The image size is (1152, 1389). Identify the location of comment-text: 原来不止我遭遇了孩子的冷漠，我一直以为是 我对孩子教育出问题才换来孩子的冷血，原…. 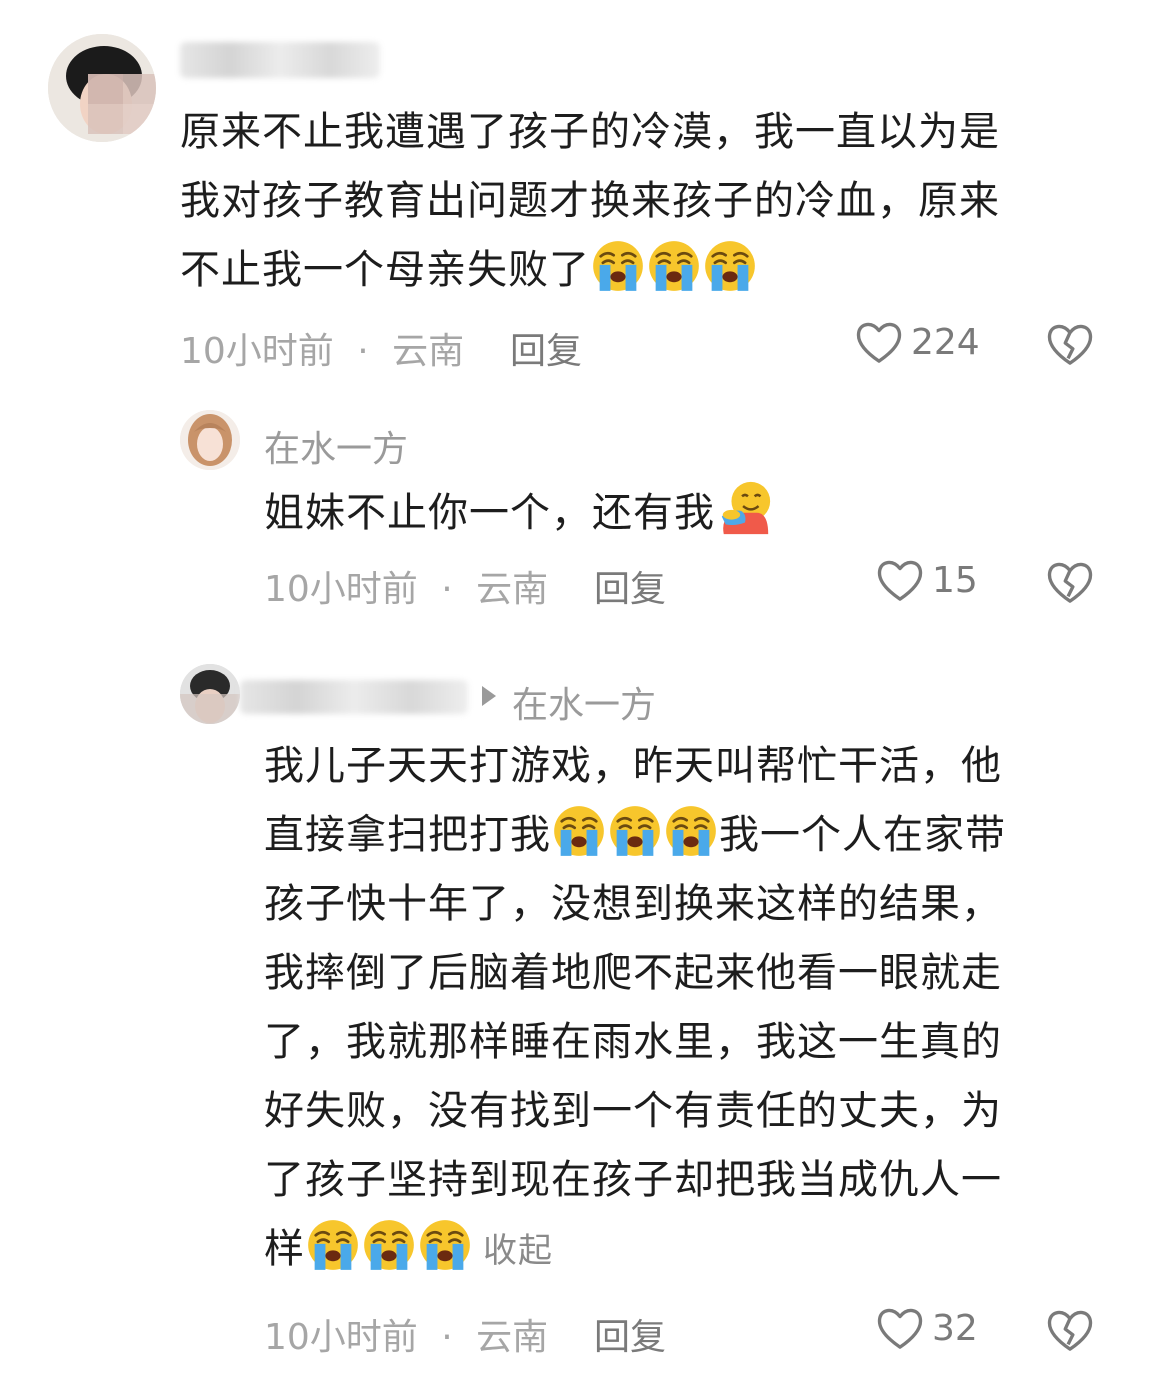
(650, 201).